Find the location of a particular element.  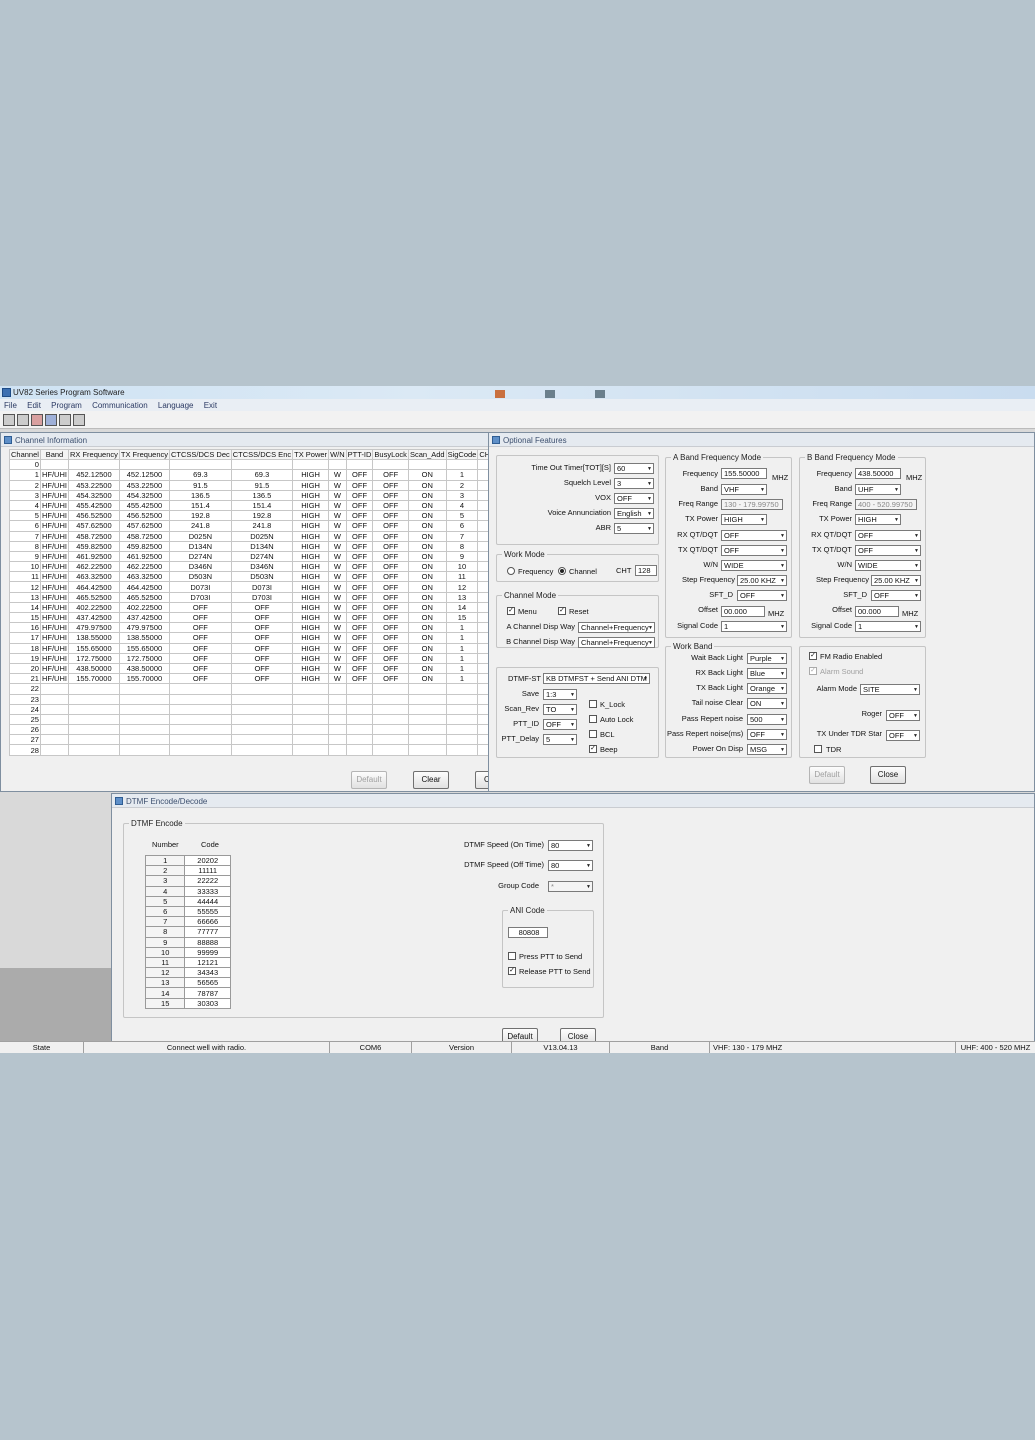

table-cell: 8 is located at coordinates (25, 546).